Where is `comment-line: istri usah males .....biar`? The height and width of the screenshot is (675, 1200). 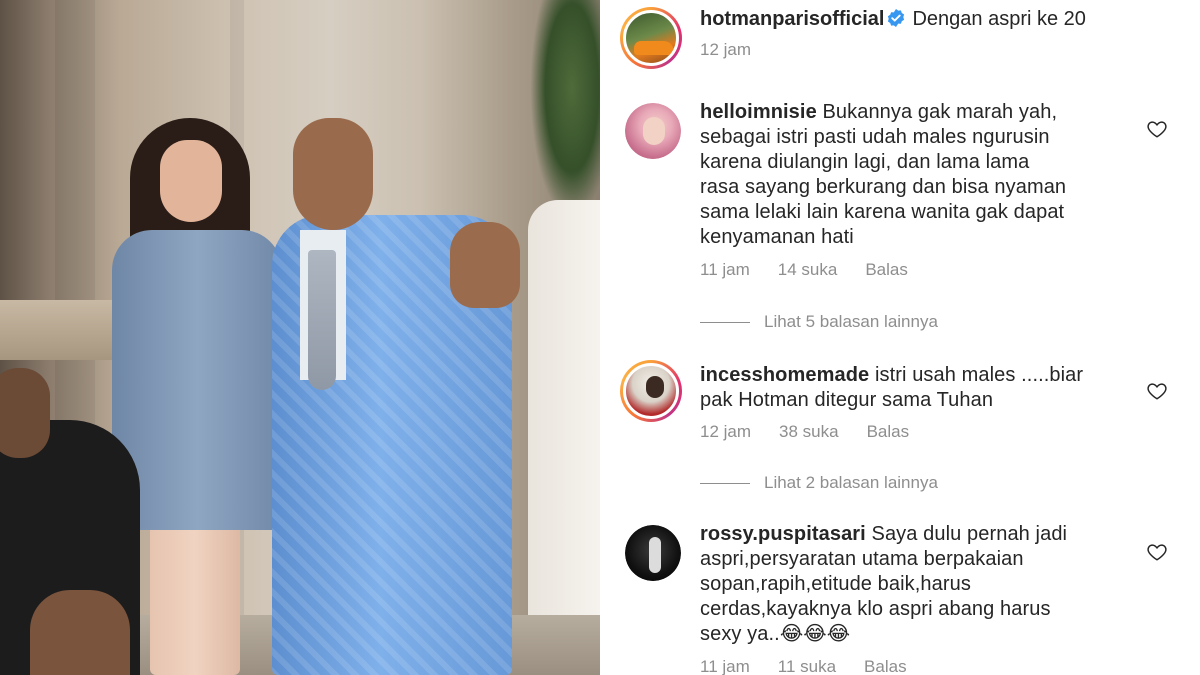
comment-line: istri usah males .....biar is located at coordinates (979, 375).